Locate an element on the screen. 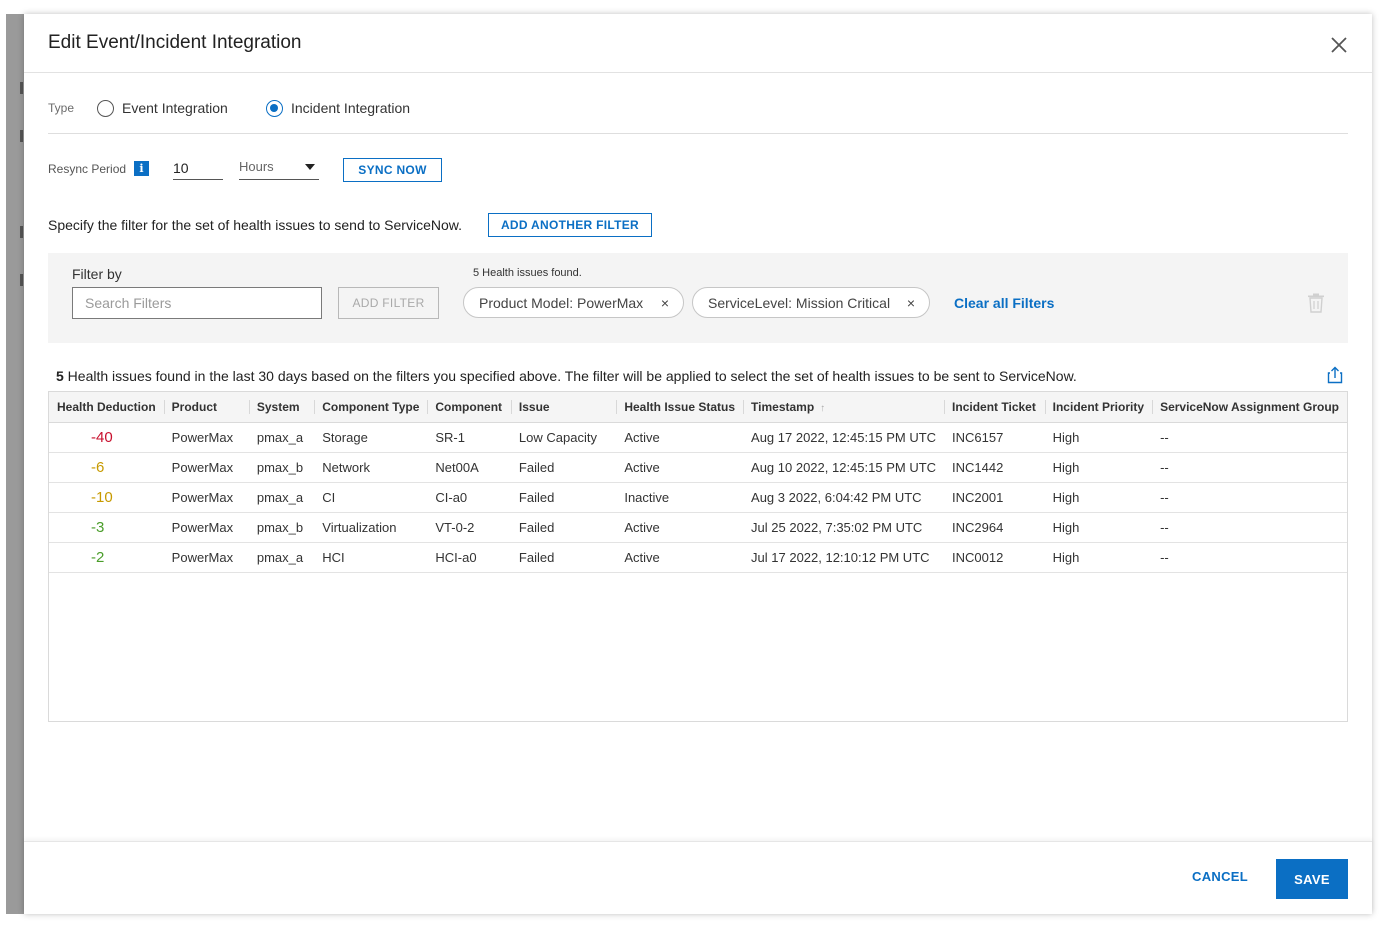  close-button is located at coordinates (1339, 45).